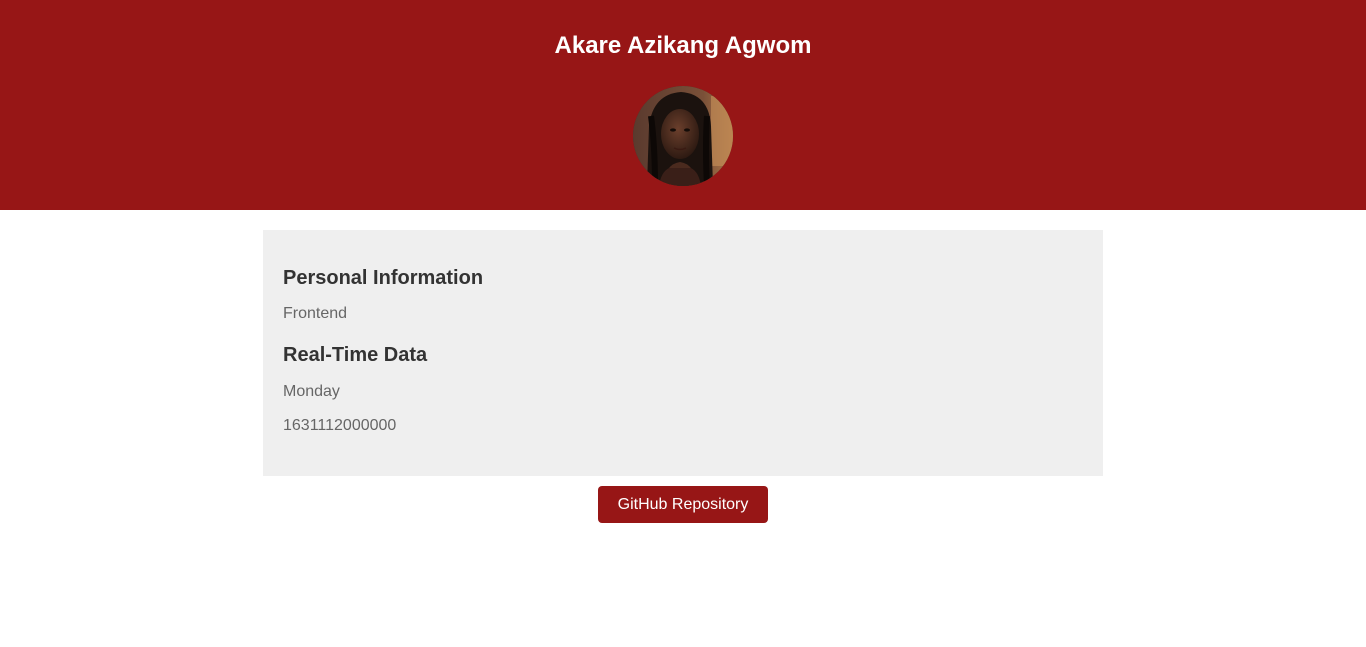 This screenshot has height=647, width=1366. Describe the element at coordinates (383, 278) in the screenshot. I see `personal-information-heading: Personal Information` at that location.